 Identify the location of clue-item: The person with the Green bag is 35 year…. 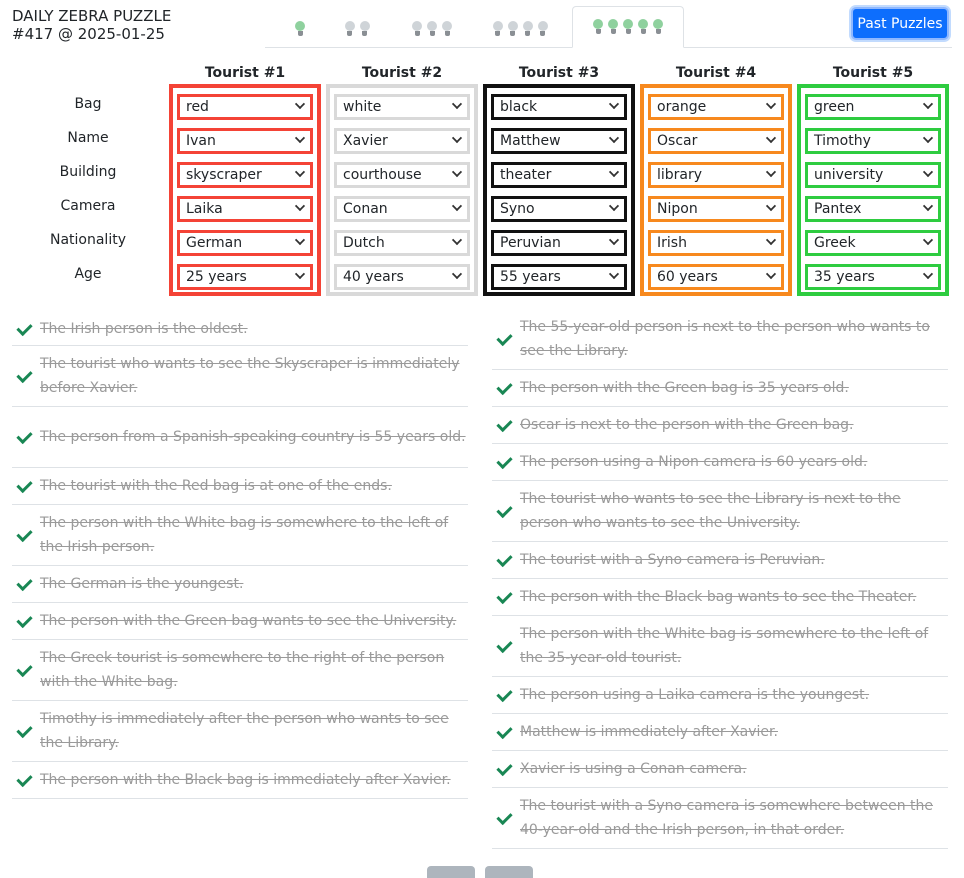
(720, 388).